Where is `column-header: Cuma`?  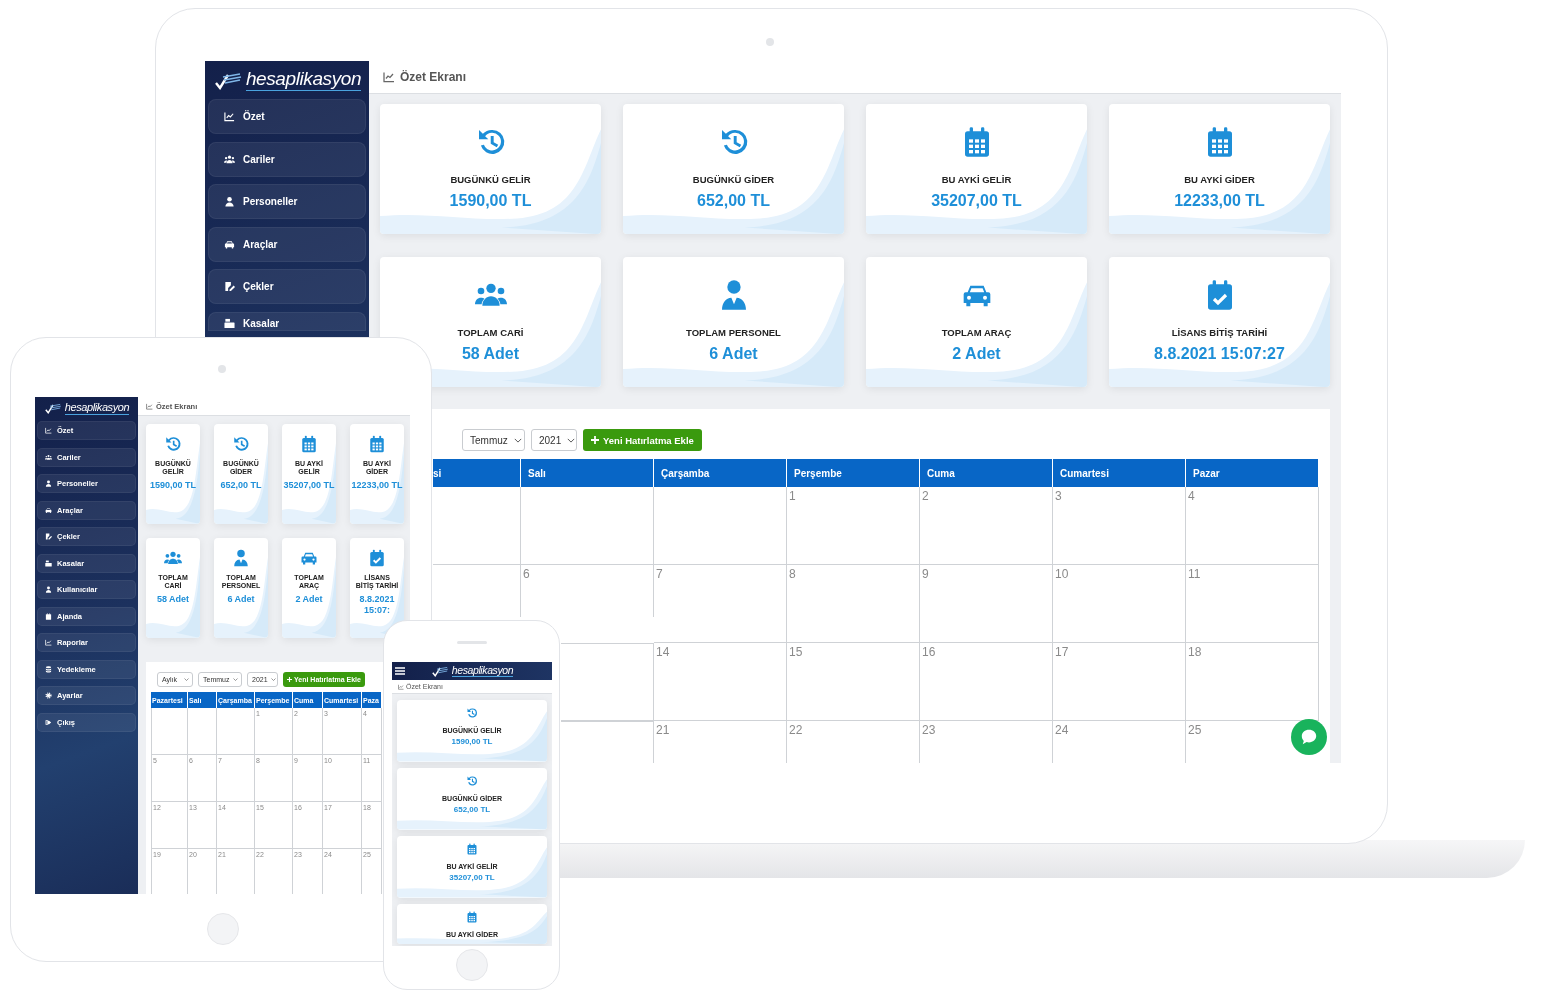 column-header: Cuma is located at coordinates (986, 473).